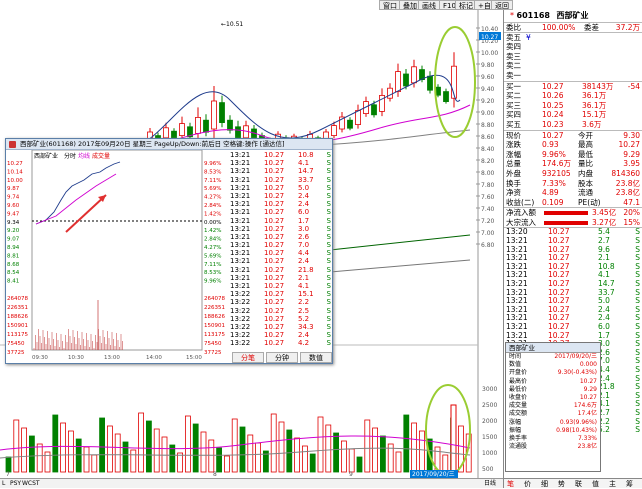 Image resolution: width=642 pixels, height=489 pixels. I want to click on panel-tab: 势, so click(561, 483).